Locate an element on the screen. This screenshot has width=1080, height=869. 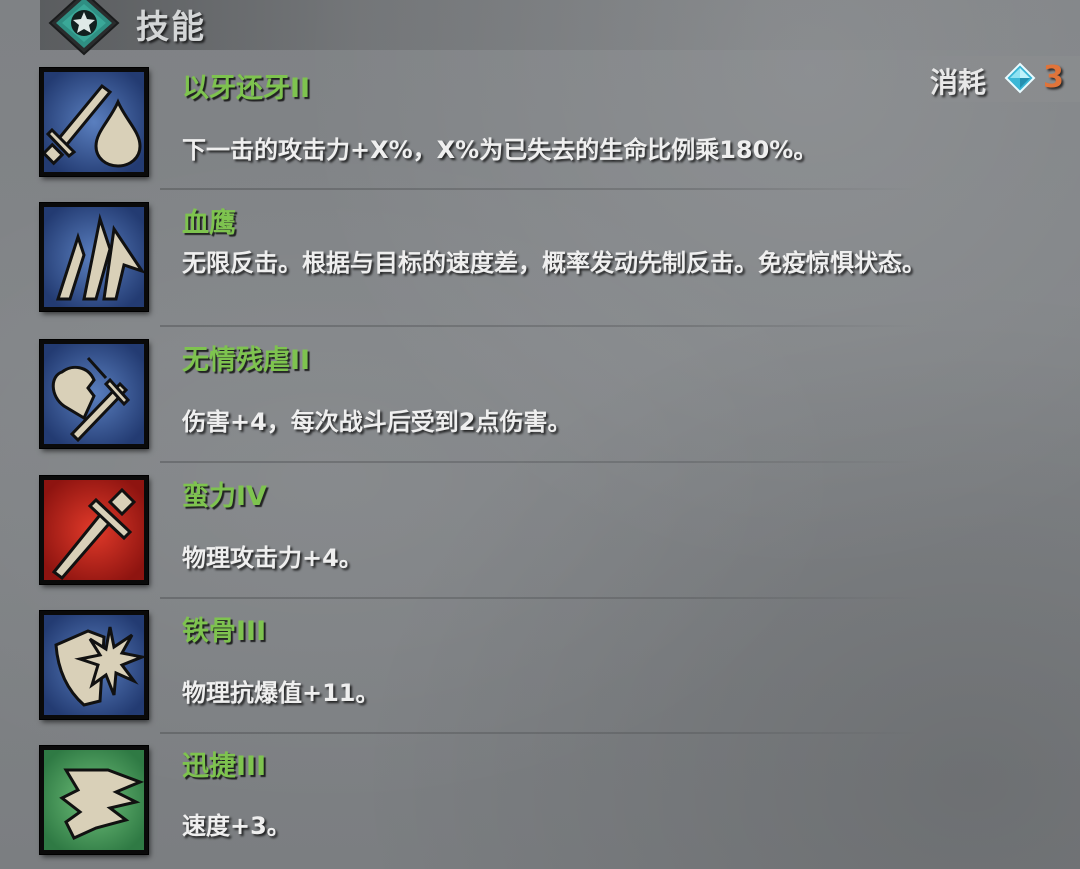
skill-description: 物理攻击力+4。 is located at coordinates (272, 558).